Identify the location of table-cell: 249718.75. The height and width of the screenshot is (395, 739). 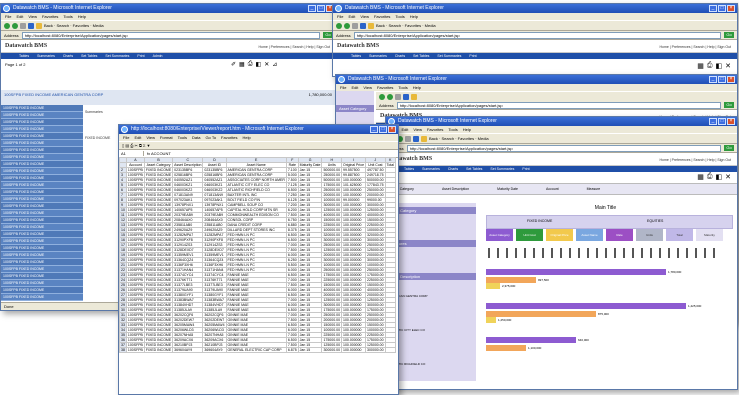
(375, 175).